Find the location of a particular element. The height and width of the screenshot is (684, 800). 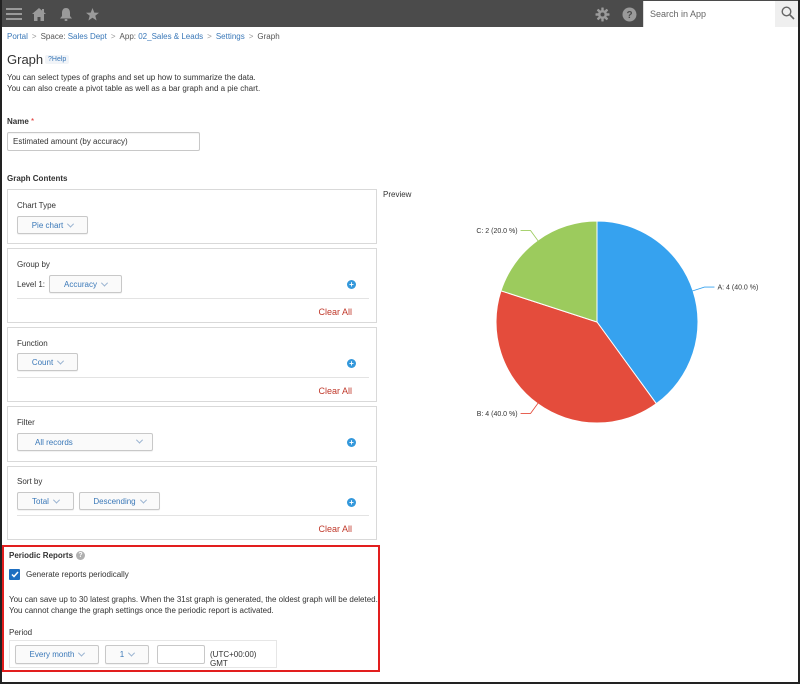

menu-icon is located at coordinates (14, 14).